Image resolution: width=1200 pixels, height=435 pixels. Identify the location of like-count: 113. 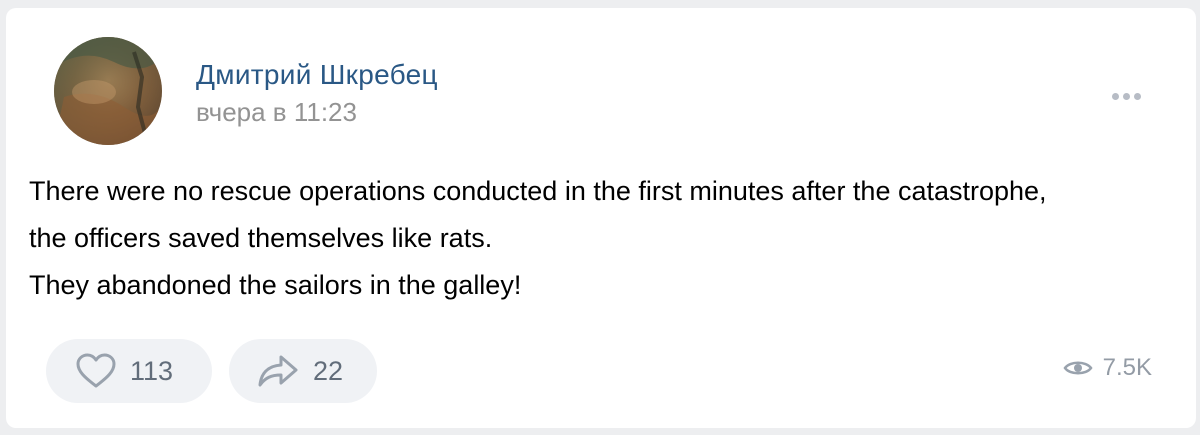
(152, 370).